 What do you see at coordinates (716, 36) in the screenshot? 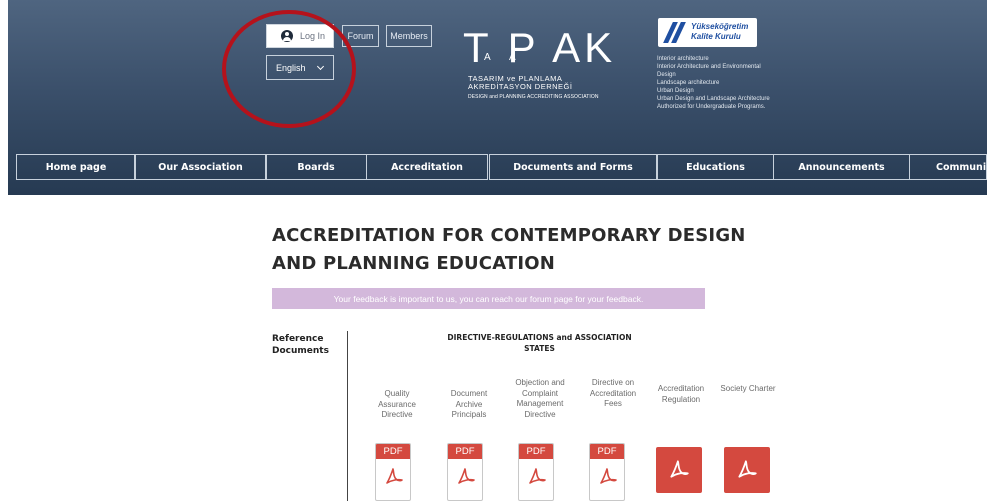
I see `yok-line-2: Kalite Kurulu` at bounding box center [716, 36].